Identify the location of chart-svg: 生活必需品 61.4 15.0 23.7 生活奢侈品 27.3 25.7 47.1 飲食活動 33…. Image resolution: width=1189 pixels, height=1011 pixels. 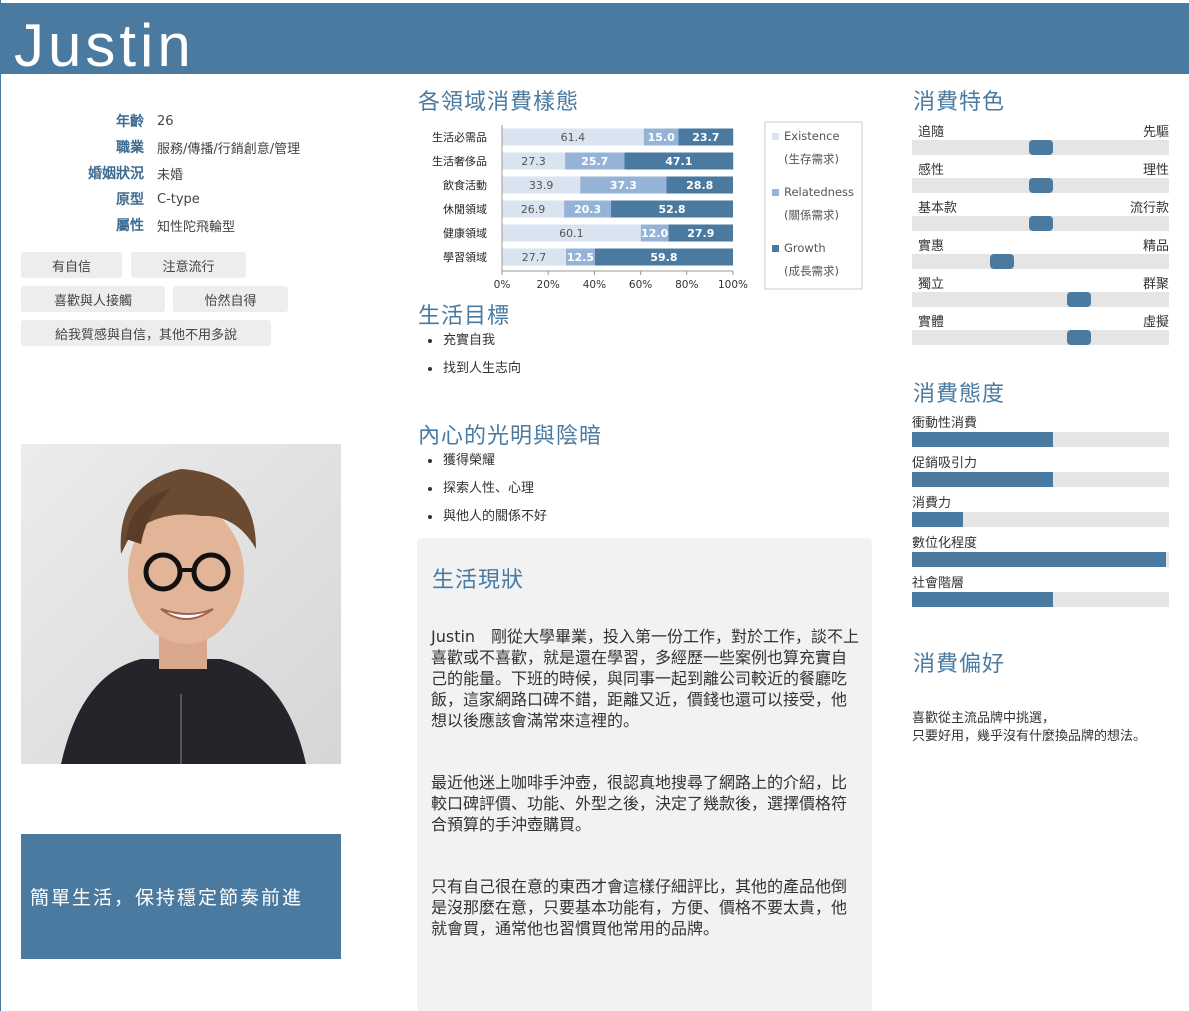
(647, 206).